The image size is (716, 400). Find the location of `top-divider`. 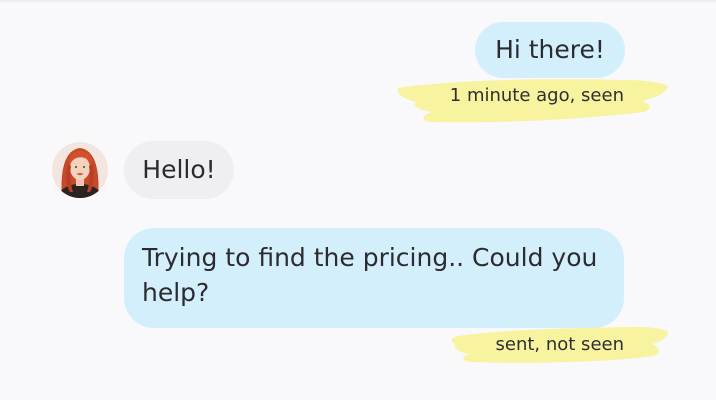

top-divider is located at coordinates (358, 1).